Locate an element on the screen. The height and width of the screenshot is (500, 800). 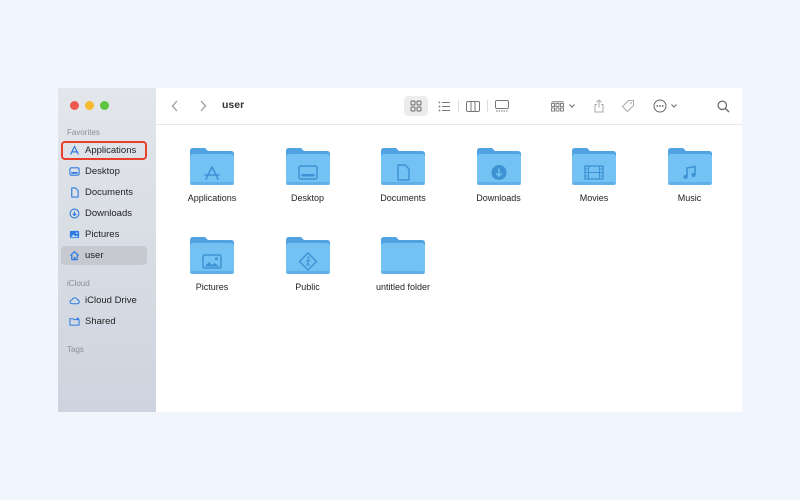
sidebar-item-label: user is located at coordinates (94, 255).